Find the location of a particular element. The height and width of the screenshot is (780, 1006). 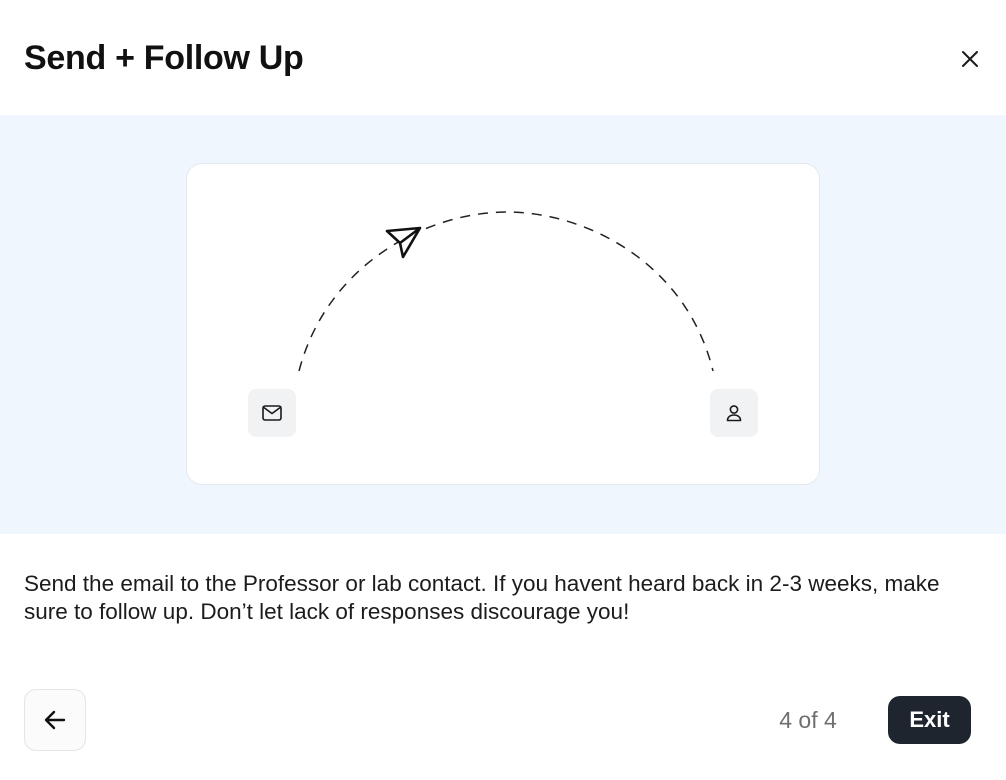

step-counter: 4 of 4 is located at coordinates (808, 720).